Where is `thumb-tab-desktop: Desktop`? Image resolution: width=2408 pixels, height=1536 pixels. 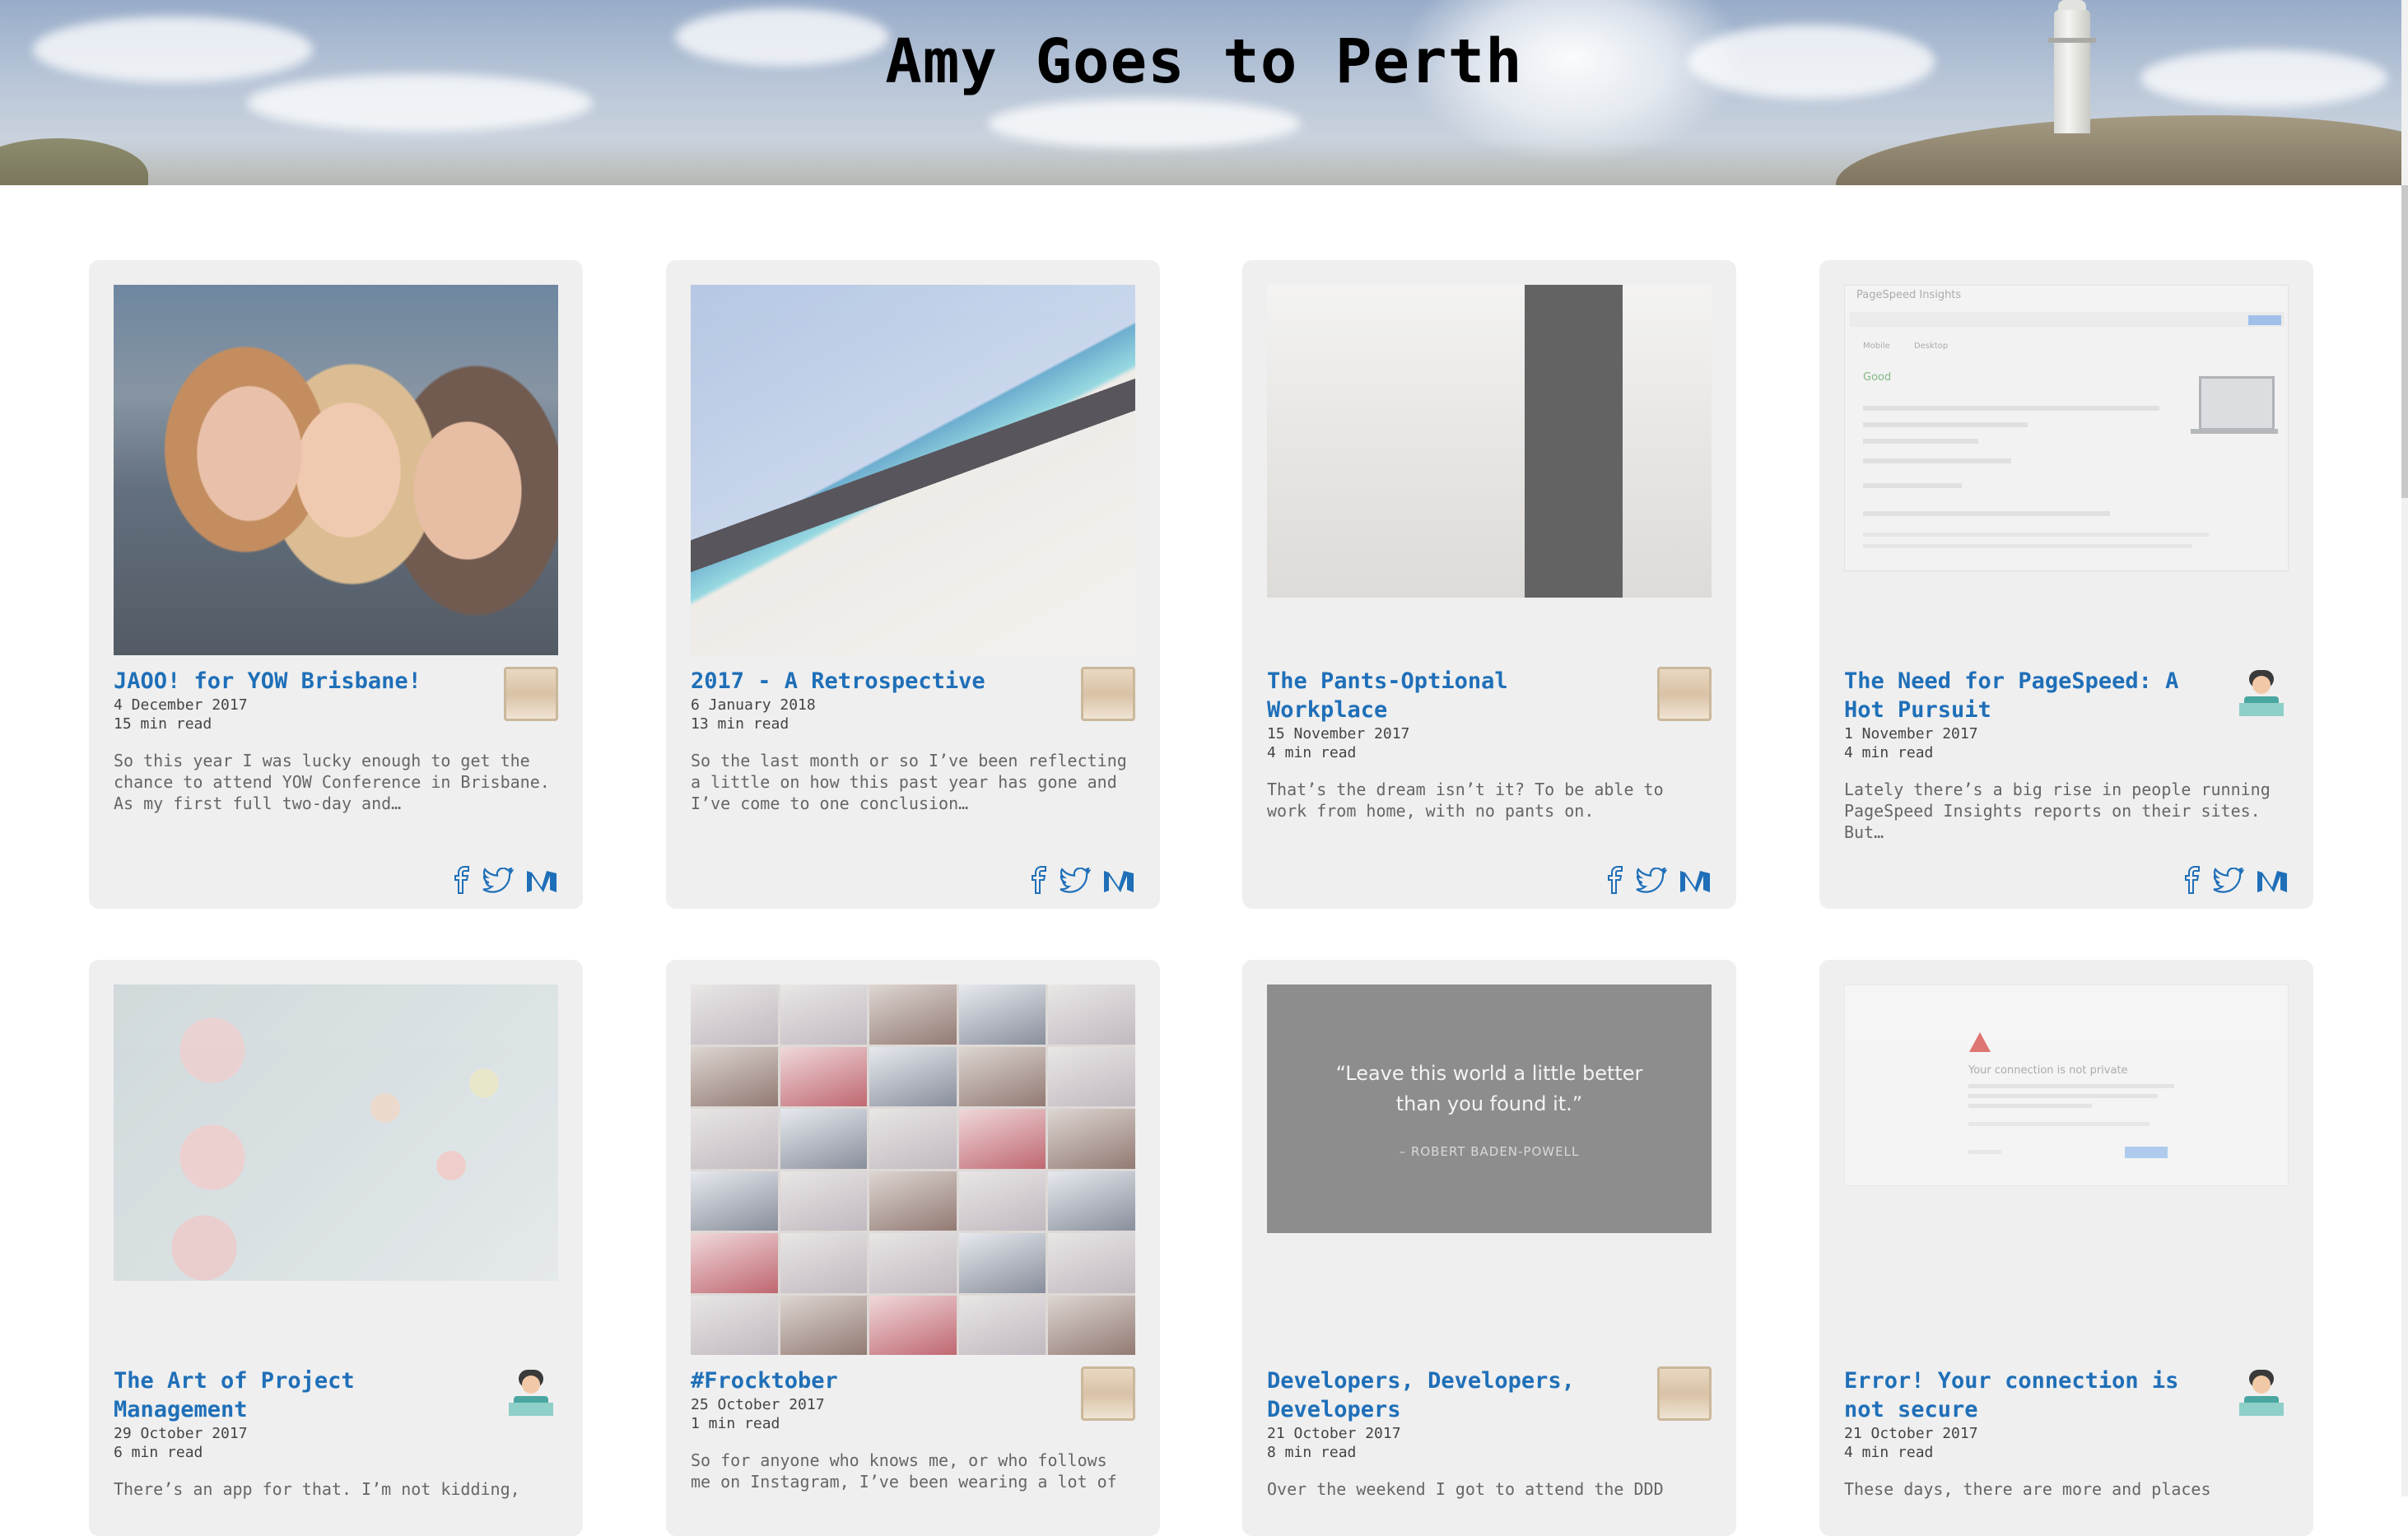 thumb-tab-desktop: Desktop is located at coordinates (1932, 346).